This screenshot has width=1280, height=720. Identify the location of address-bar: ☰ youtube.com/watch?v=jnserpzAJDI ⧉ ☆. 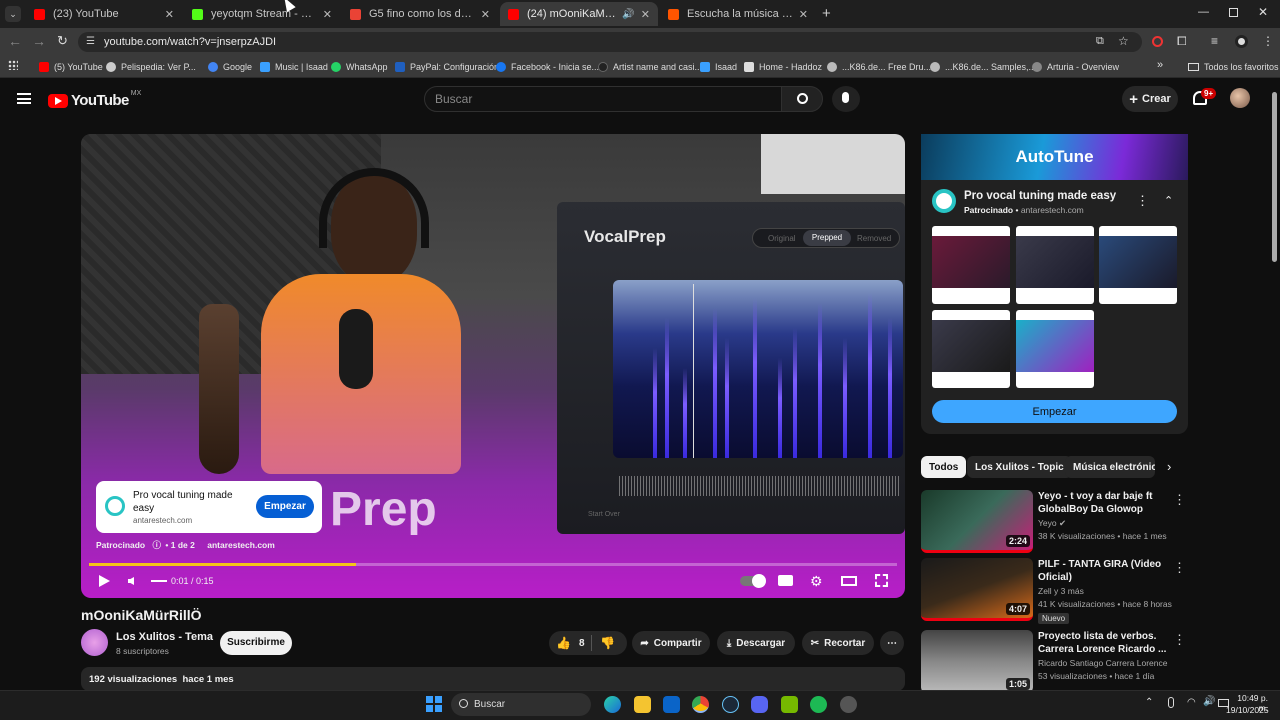
(610, 42).